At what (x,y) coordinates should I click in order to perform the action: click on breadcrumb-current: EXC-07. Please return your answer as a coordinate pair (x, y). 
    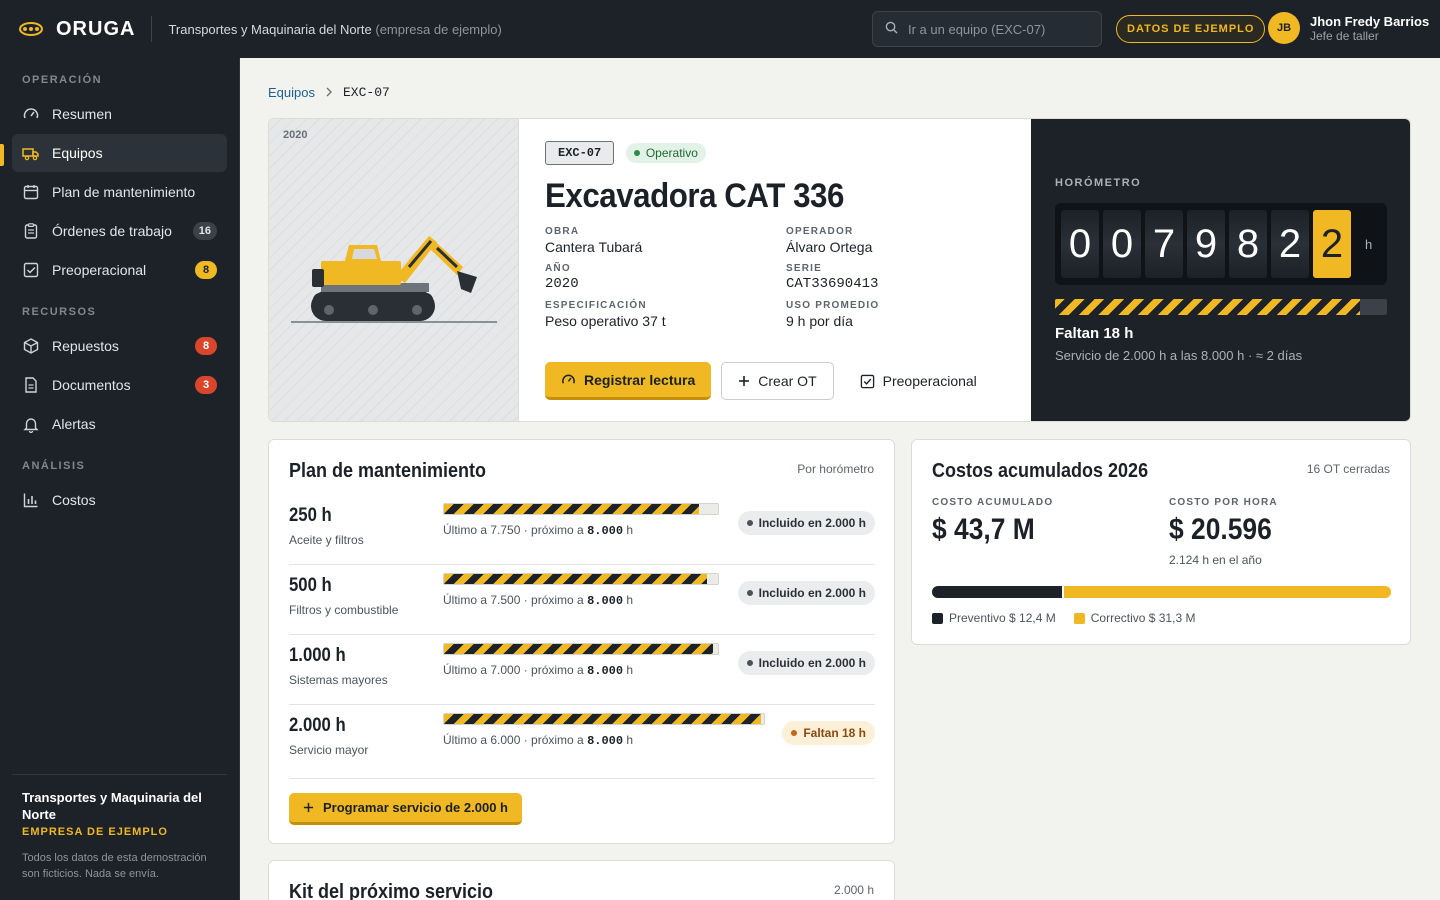
    Looking at the image, I should click on (366, 92).